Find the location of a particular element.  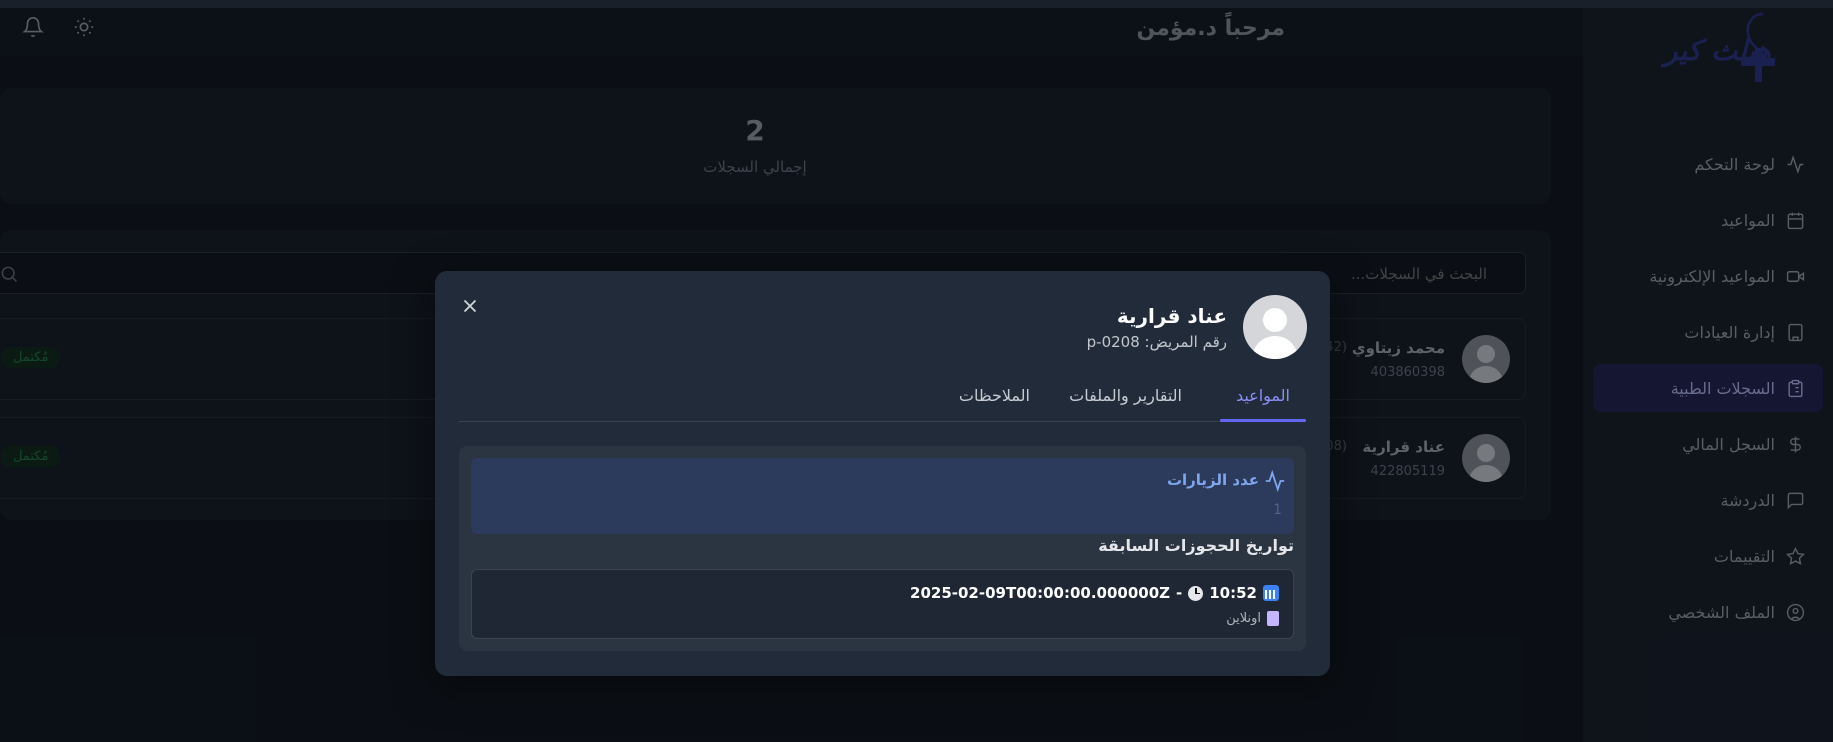

active-tab-indicator is located at coordinates (1263, 420).